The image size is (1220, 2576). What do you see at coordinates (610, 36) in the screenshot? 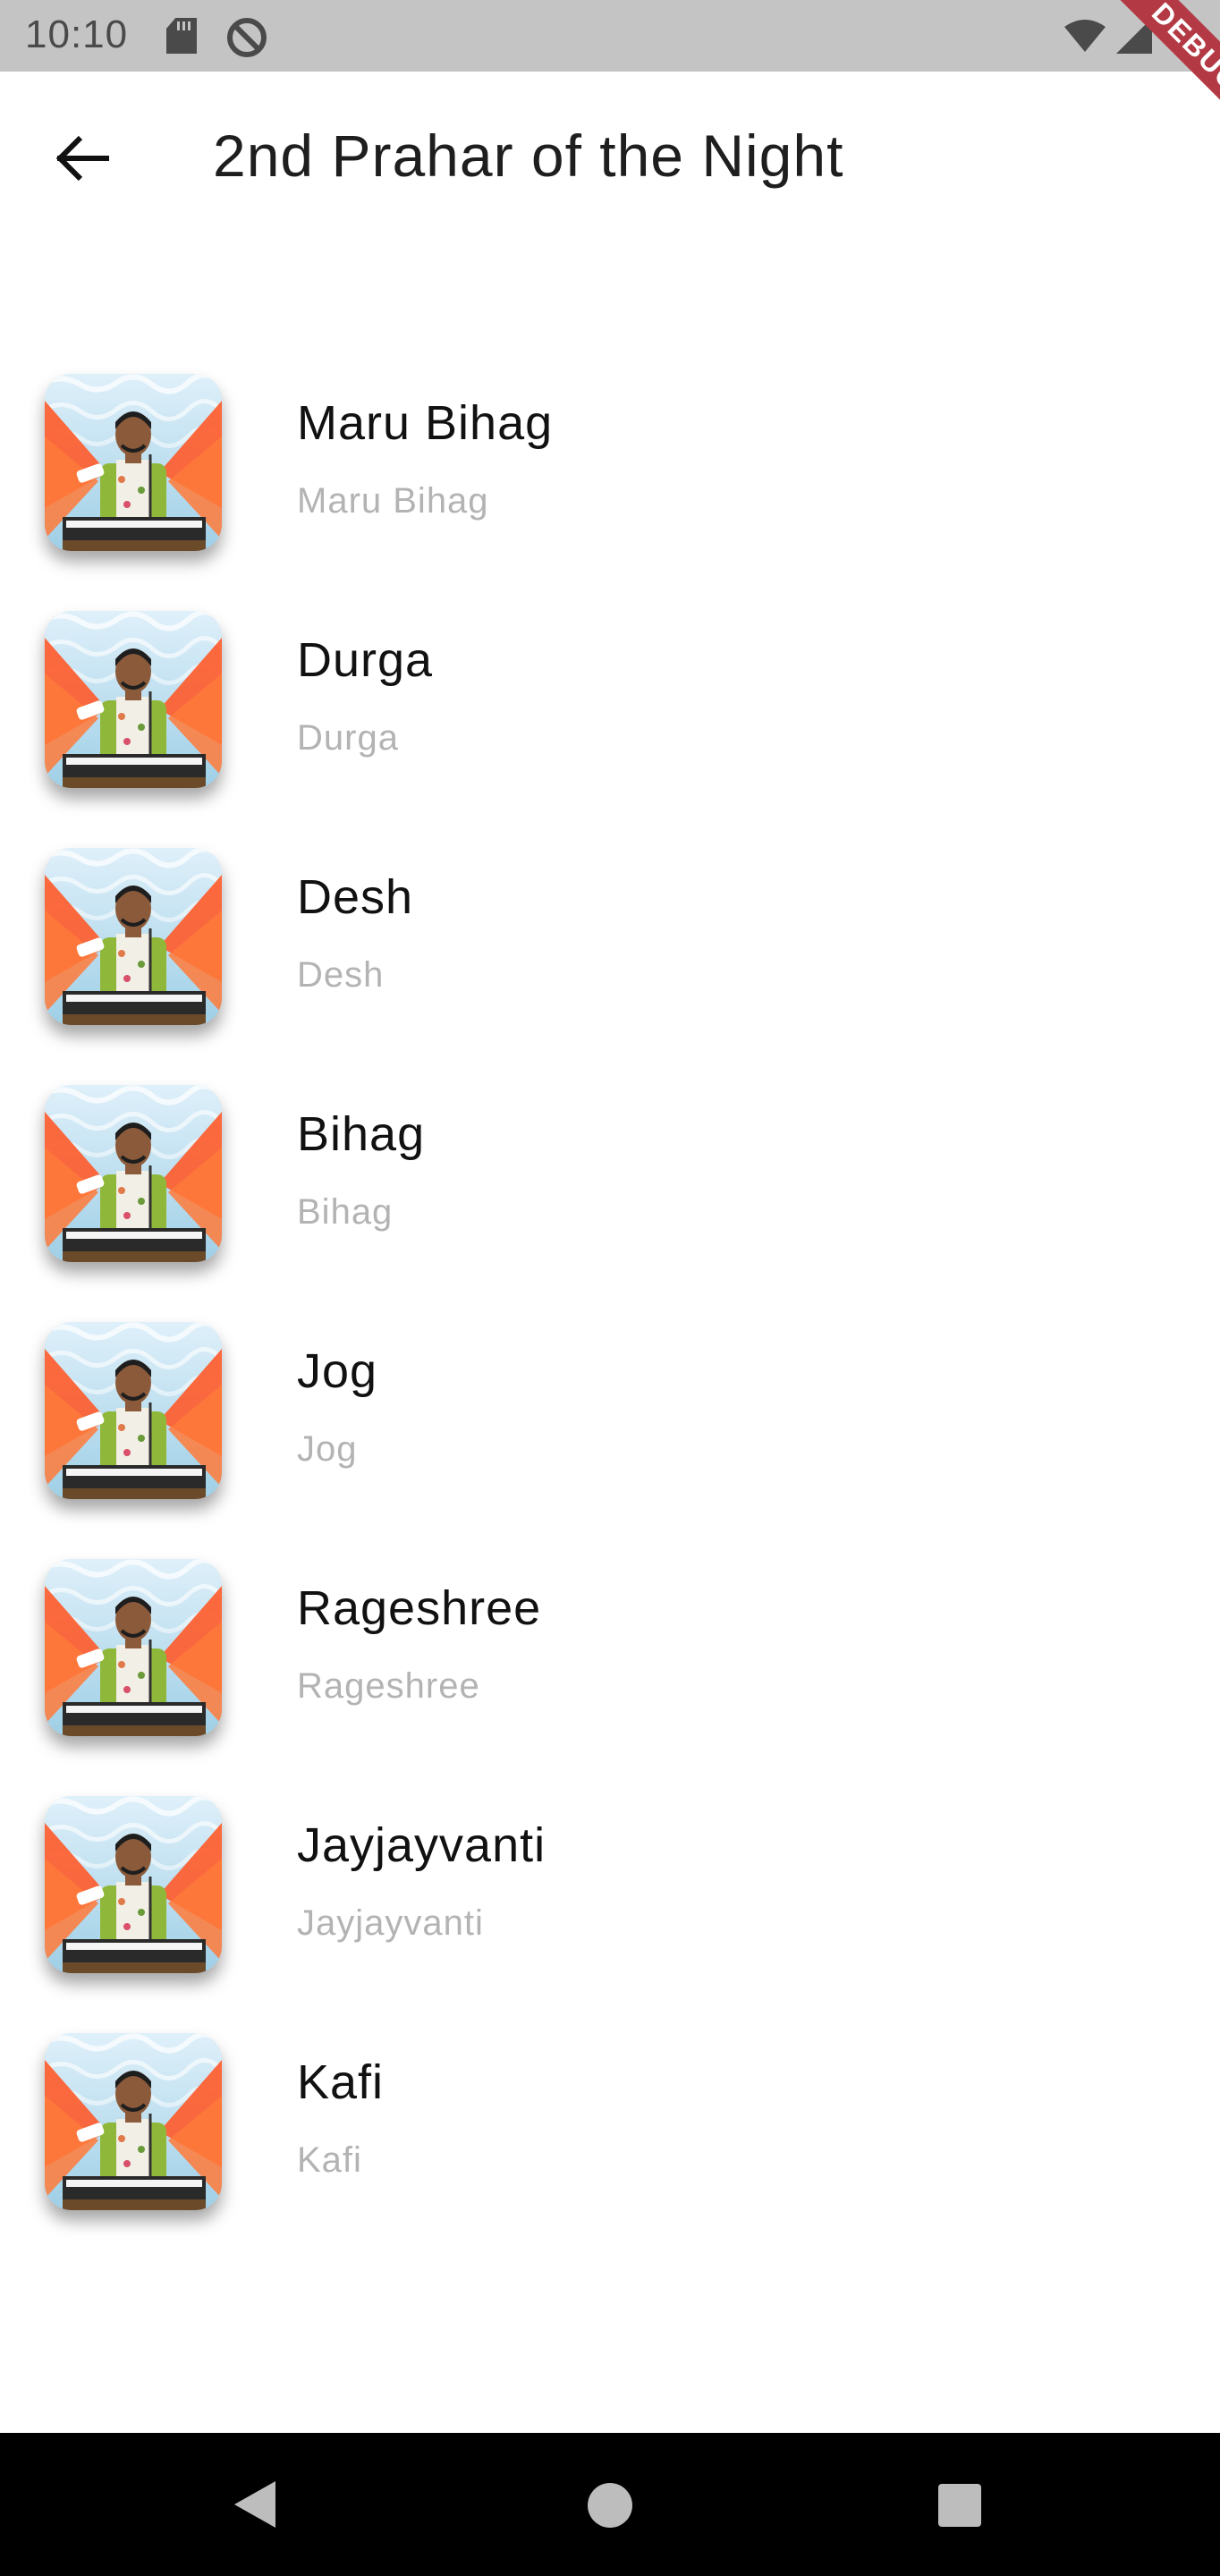
I see `status-bar: 10:10` at bounding box center [610, 36].